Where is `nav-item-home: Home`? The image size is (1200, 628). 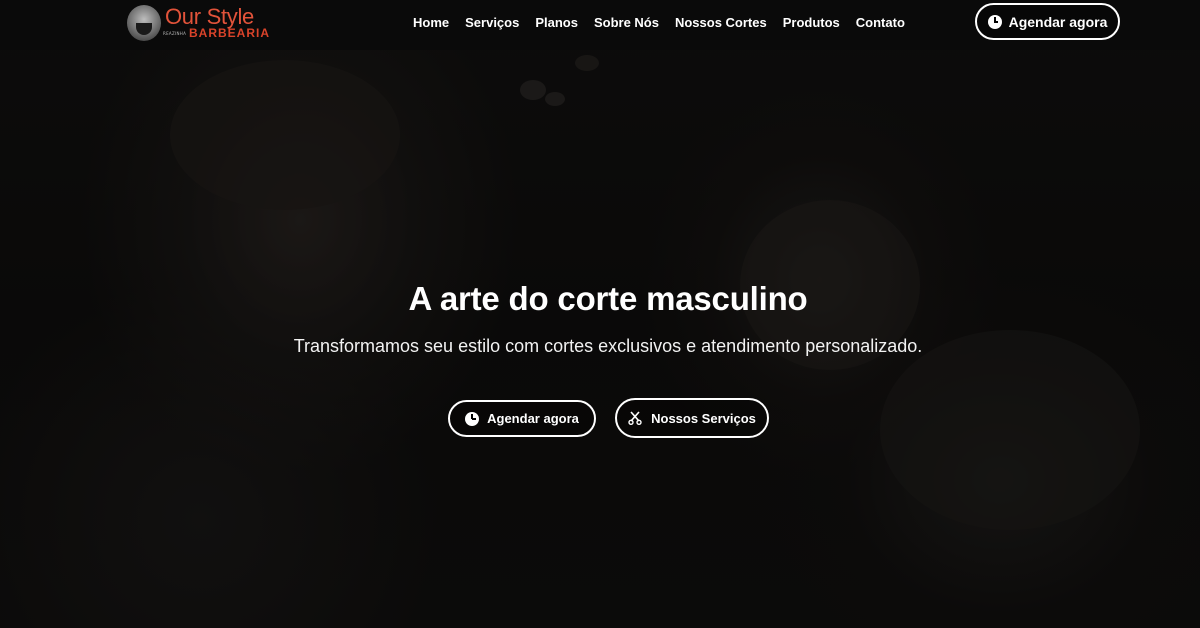
nav-item-home: Home is located at coordinates (431, 22).